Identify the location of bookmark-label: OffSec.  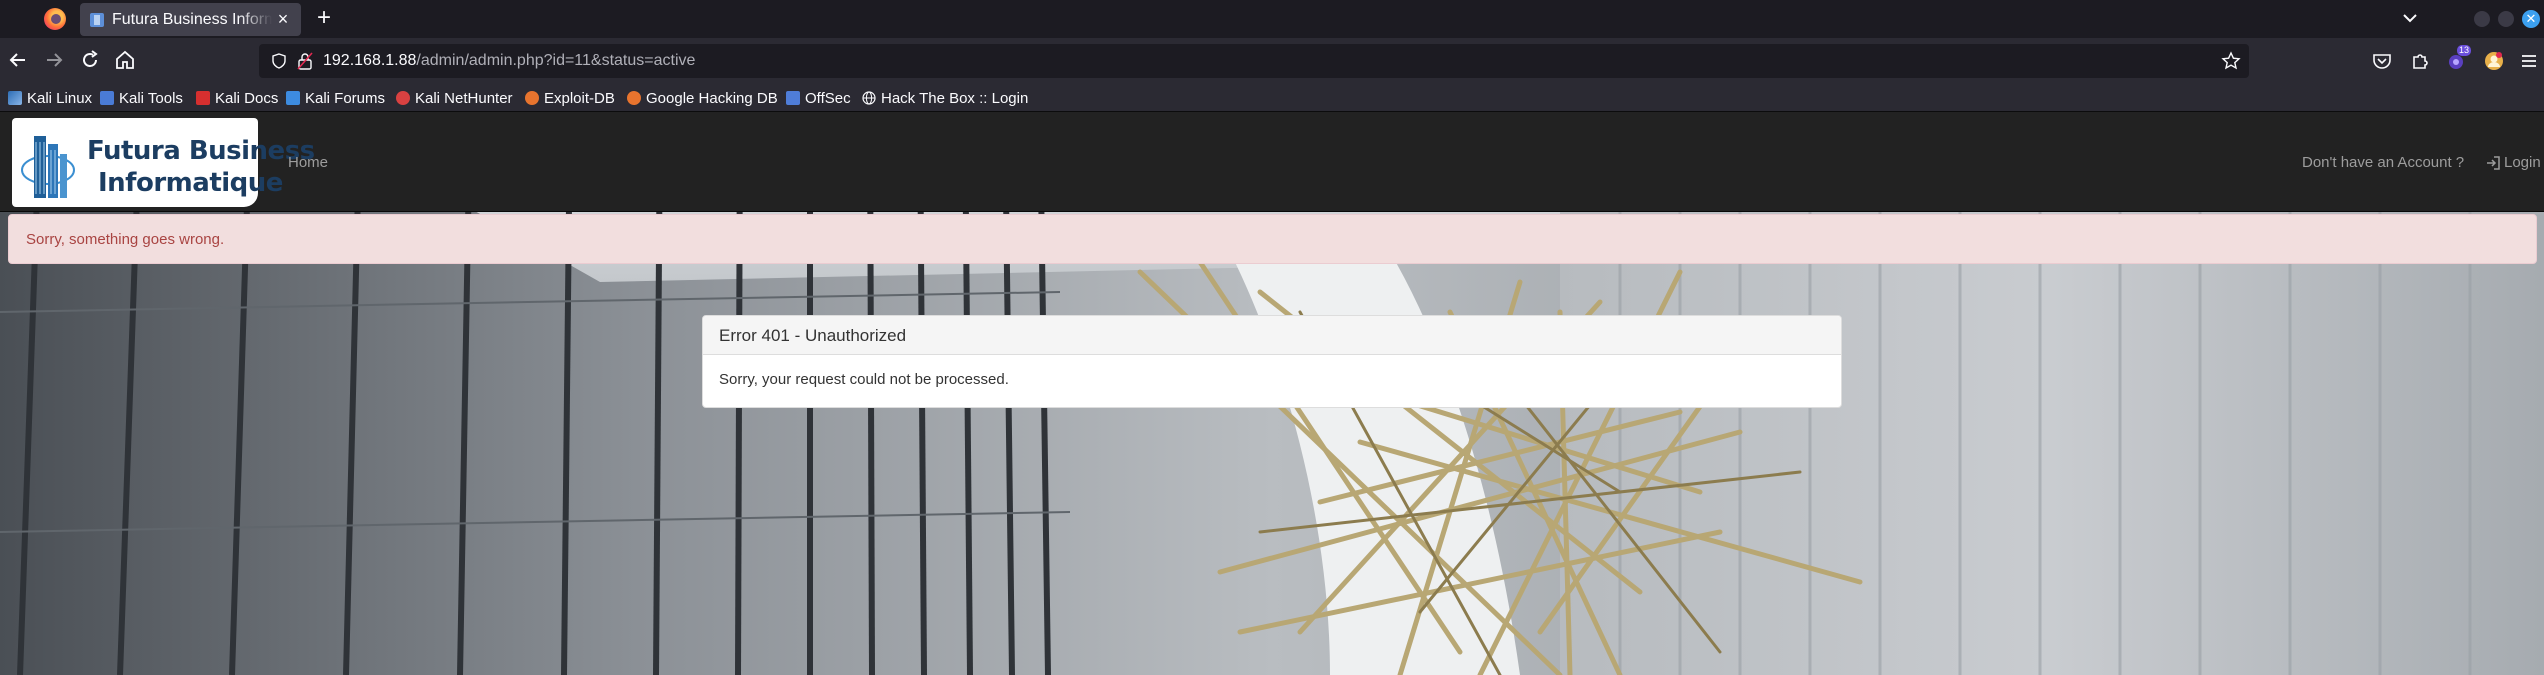
(828, 98).